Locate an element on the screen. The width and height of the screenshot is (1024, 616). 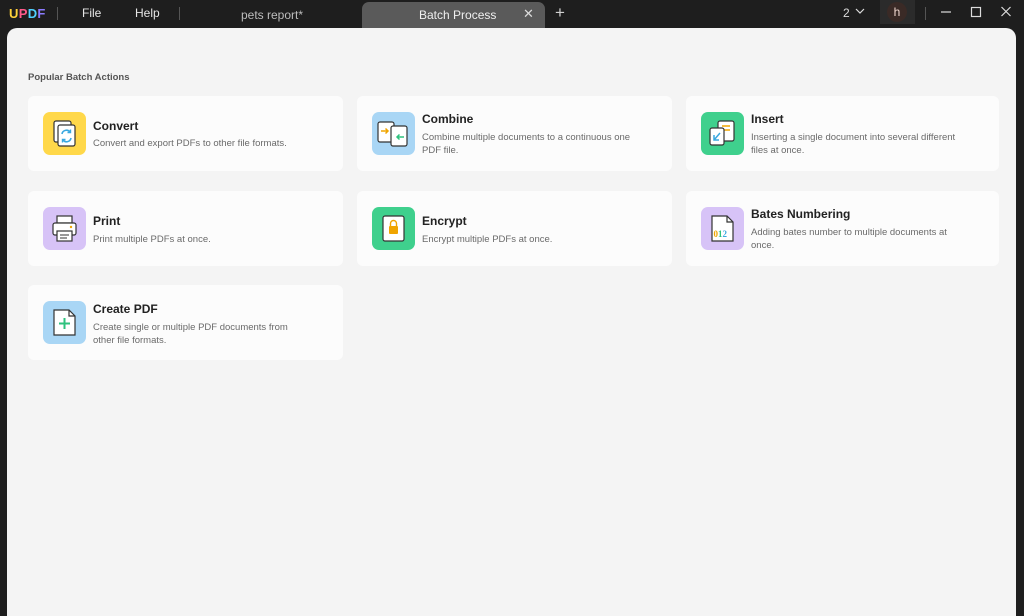
maximize-icon is located at coordinates (976, 12).